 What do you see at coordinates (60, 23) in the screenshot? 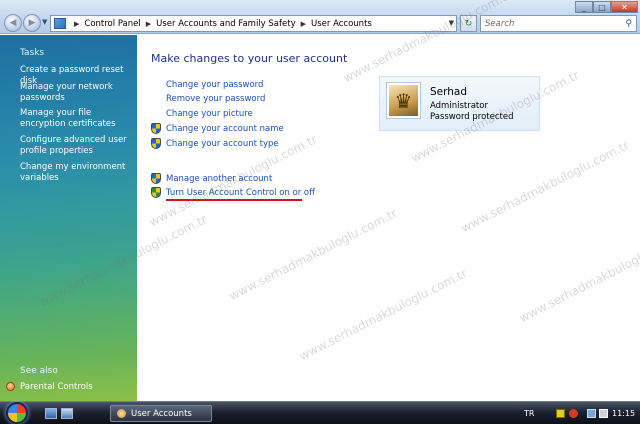
I see `control-panel-icon` at bounding box center [60, 23].